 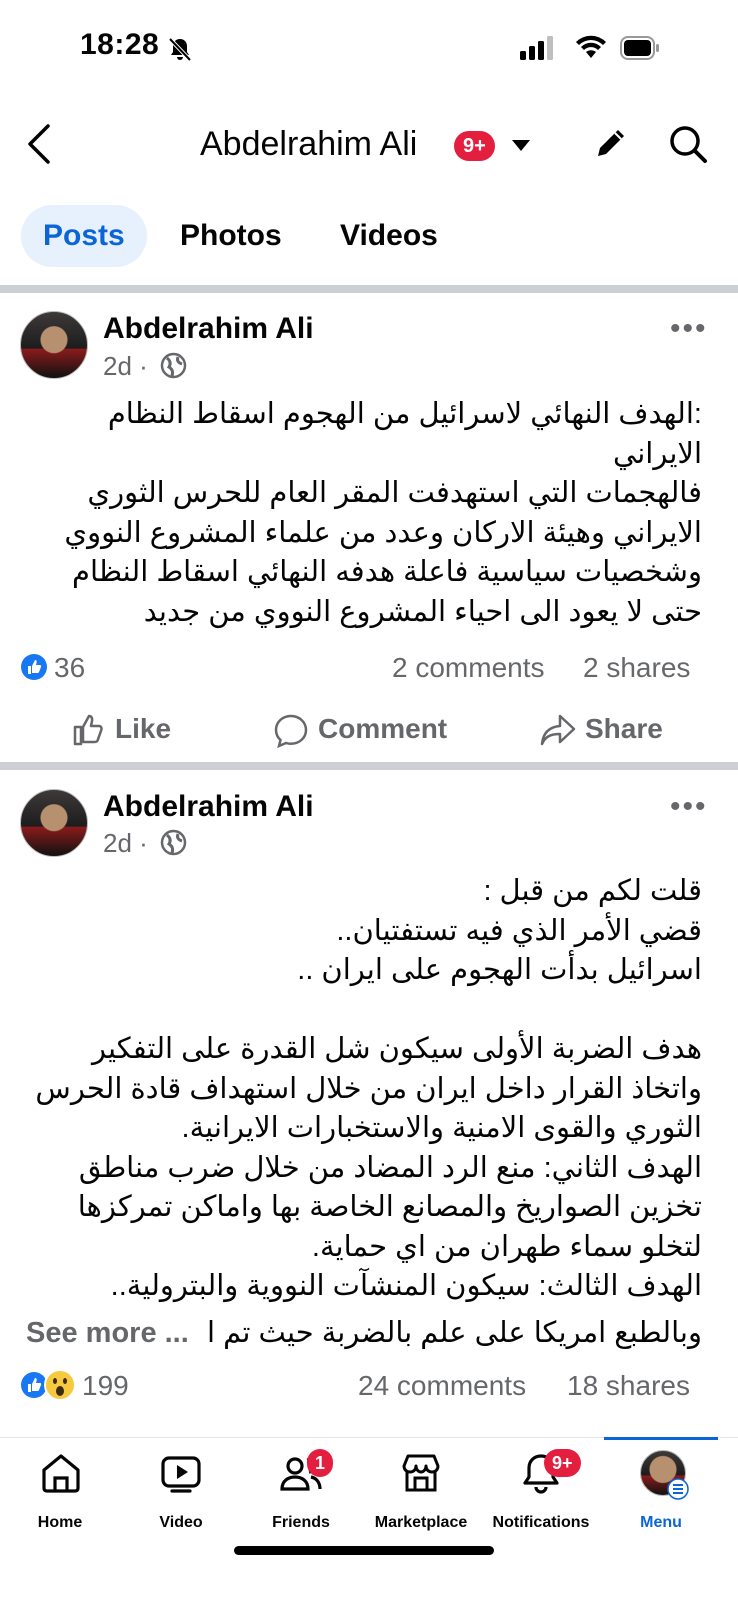 What do you see at coordinates (308, 144) in the screenshot?
I see `page-title: Abdelrahim Ali` at bounding box center [308, 144].